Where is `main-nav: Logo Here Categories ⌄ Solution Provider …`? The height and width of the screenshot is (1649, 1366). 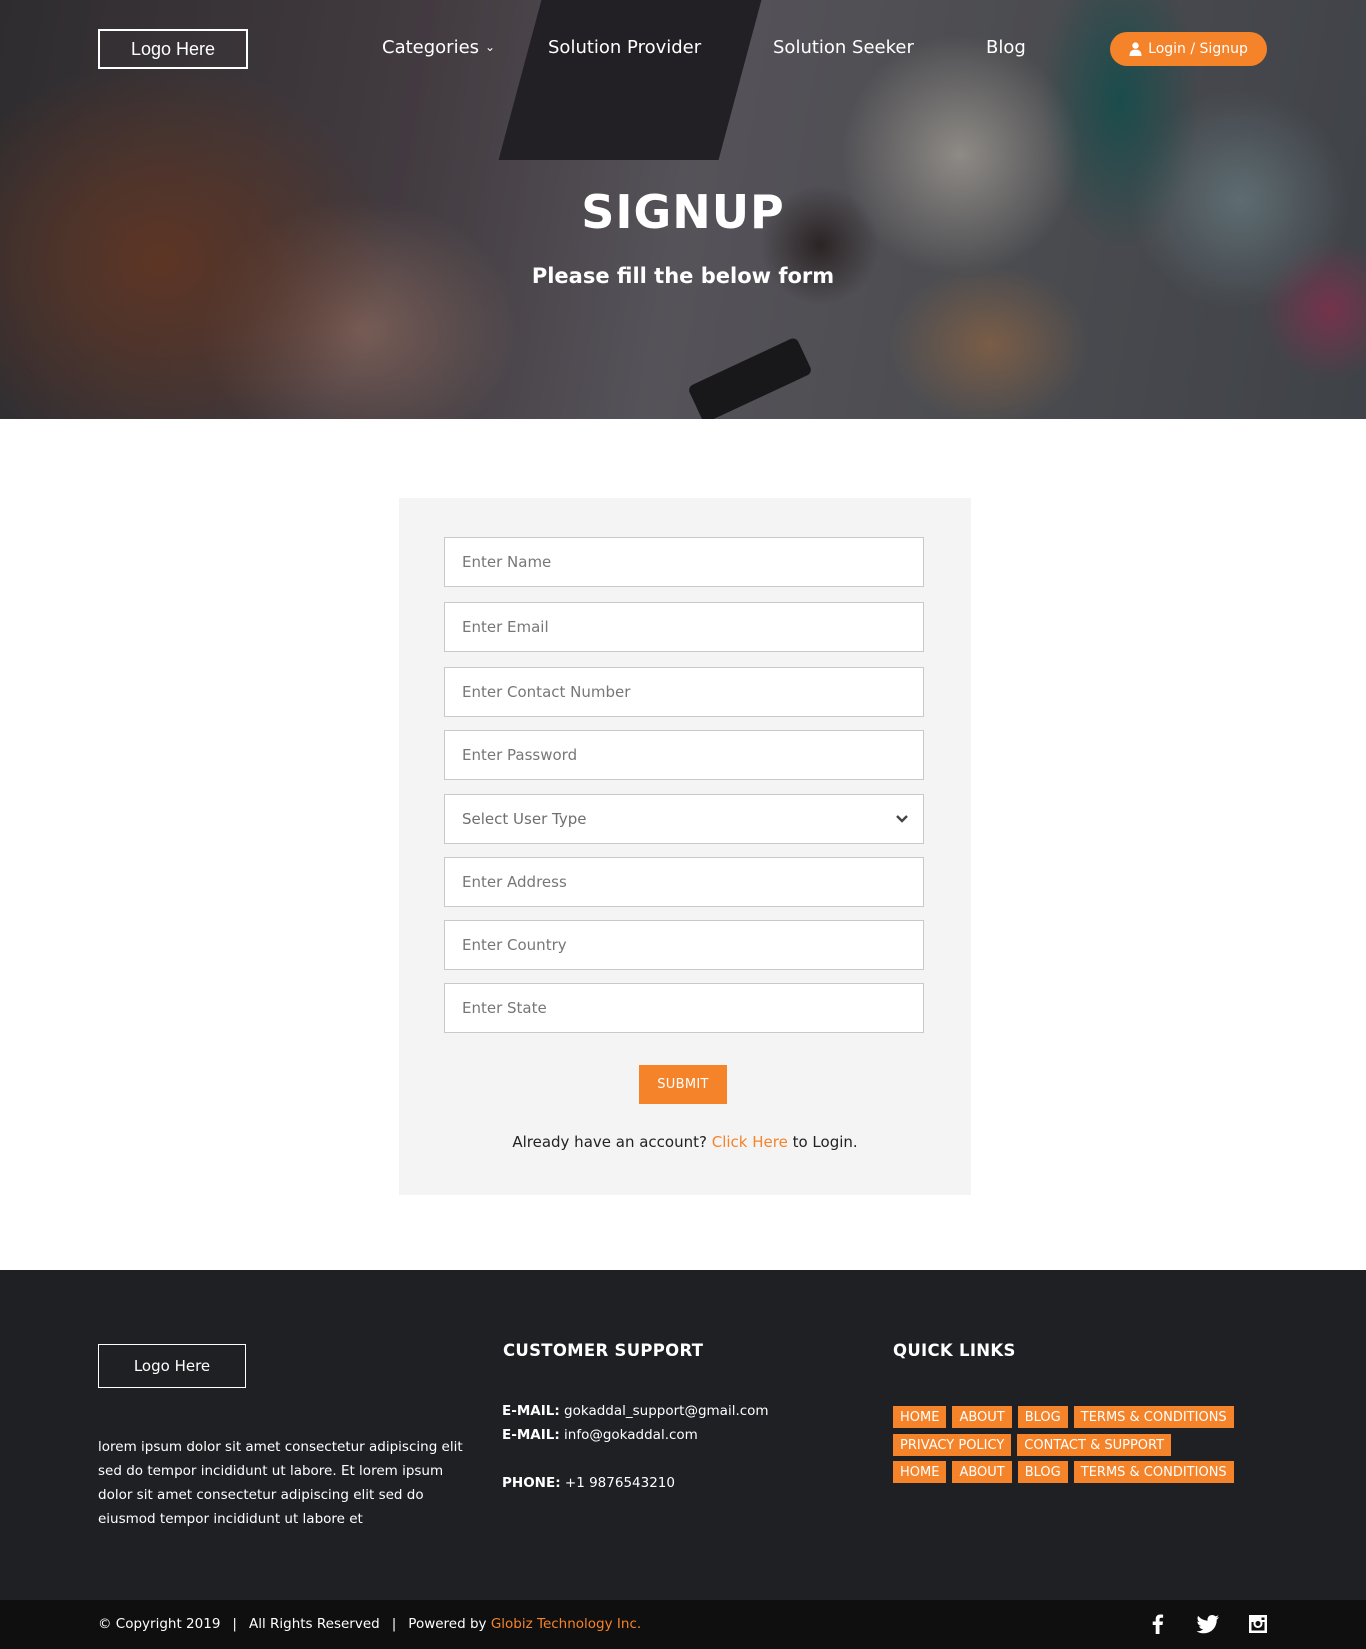
main-nav: Logo Here Categories ⌄ Solution Provider … is located at coordinates (683, 50).